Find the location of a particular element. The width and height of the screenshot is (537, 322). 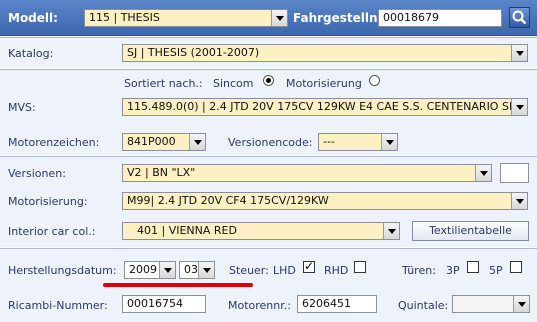

versionencode-select: --- is located at coordinates (358, 142).